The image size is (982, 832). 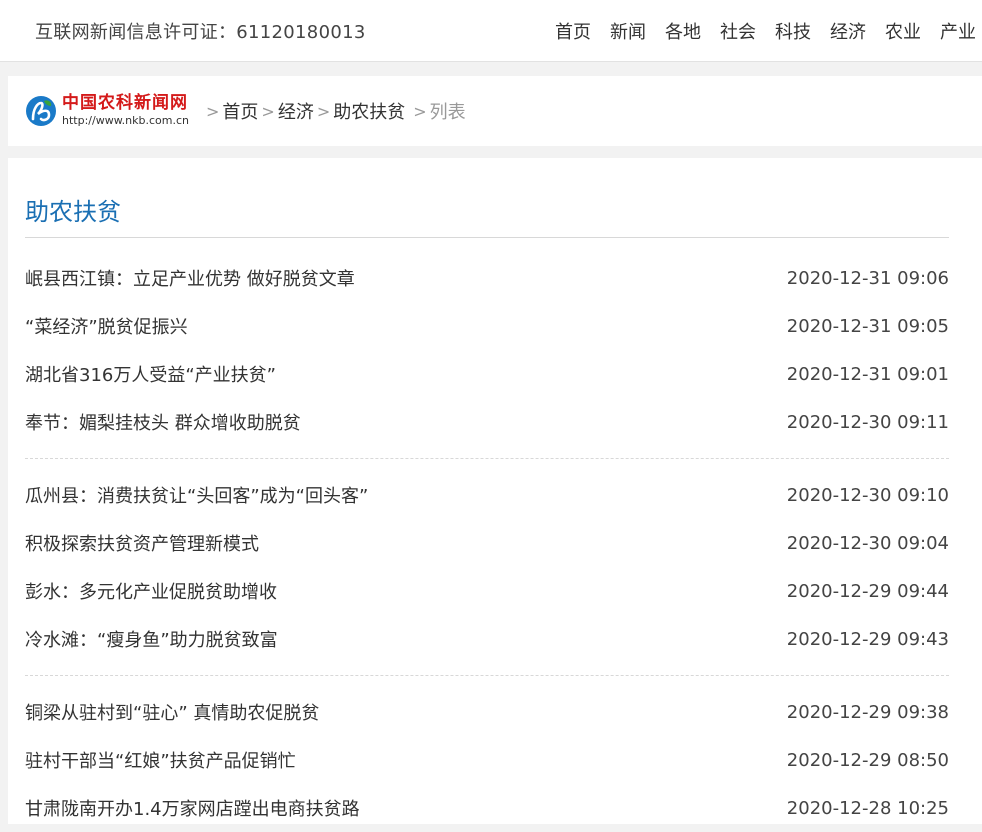 What do you see at coordinates (958, 31) in the screenshot?
I see `nav-item-industry: 产业` at bounding box center [958, 31].